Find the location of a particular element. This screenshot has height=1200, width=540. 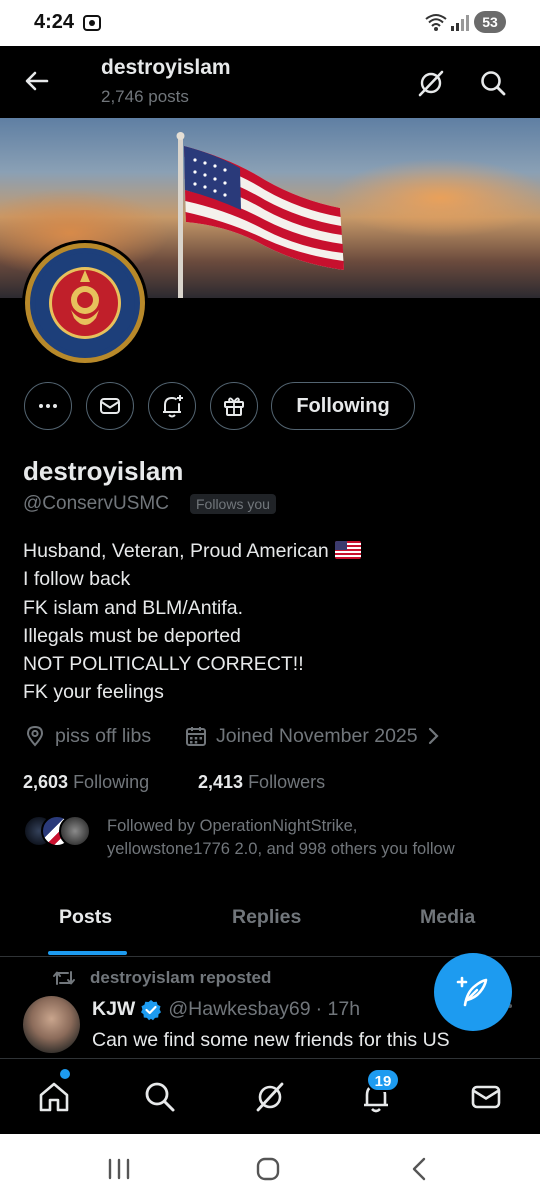

nav-grok is located at coordinates (270, 1097).